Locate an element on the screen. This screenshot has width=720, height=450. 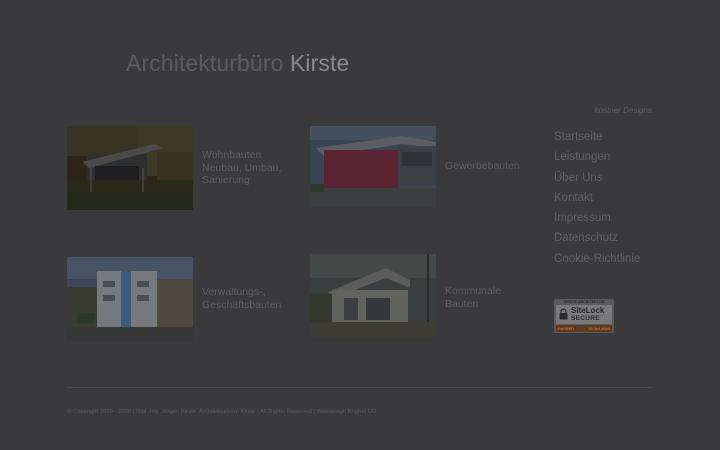
badge-passed: PASSED is located at coordinates (566, 328).